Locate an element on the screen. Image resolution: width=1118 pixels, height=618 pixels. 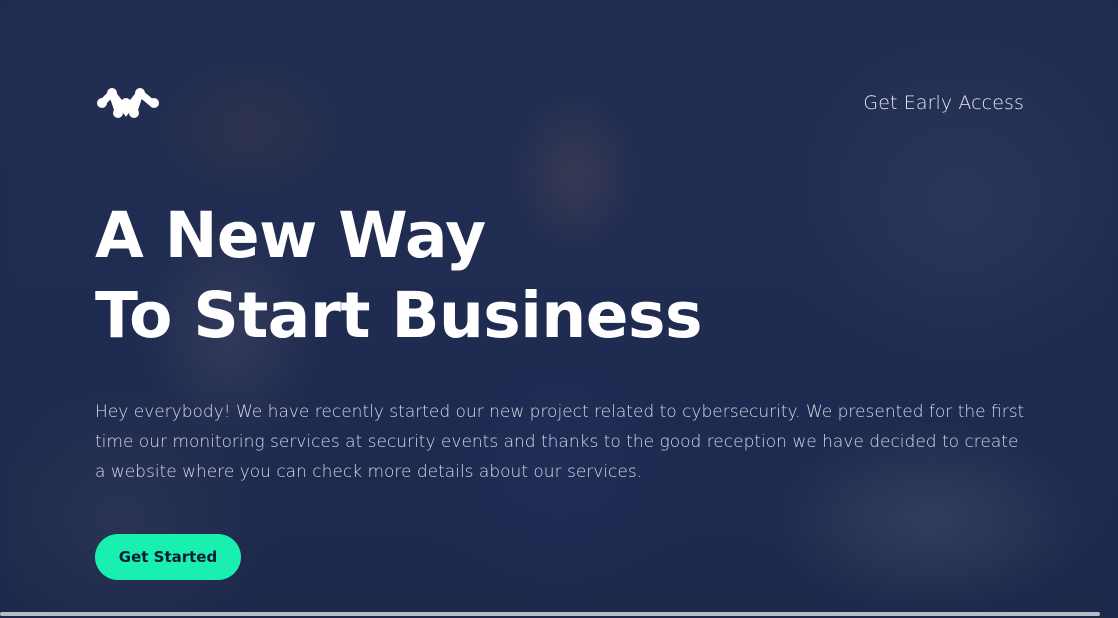
horizontal-scrollbar is located at coordinates (550, 614).